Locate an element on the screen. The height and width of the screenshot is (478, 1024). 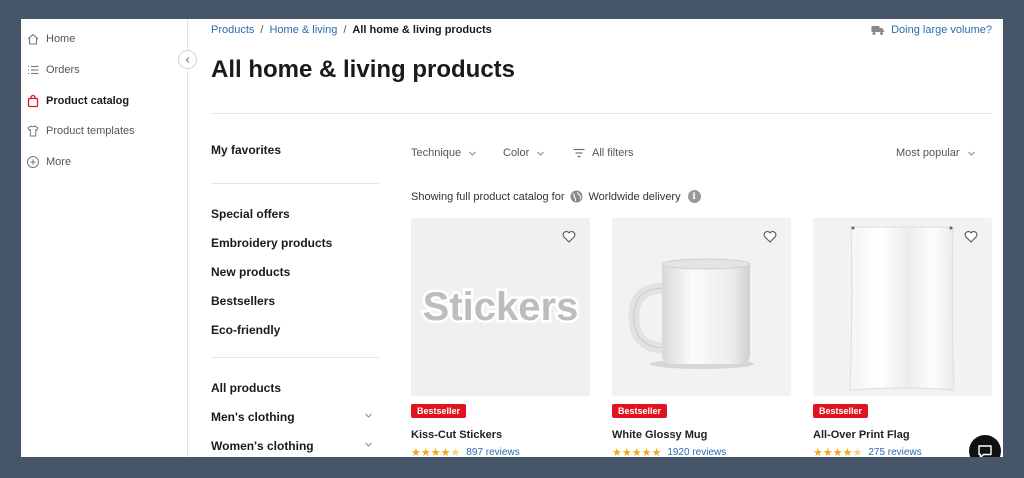
chat-bubble-icon is located at coordinates (985, 450).